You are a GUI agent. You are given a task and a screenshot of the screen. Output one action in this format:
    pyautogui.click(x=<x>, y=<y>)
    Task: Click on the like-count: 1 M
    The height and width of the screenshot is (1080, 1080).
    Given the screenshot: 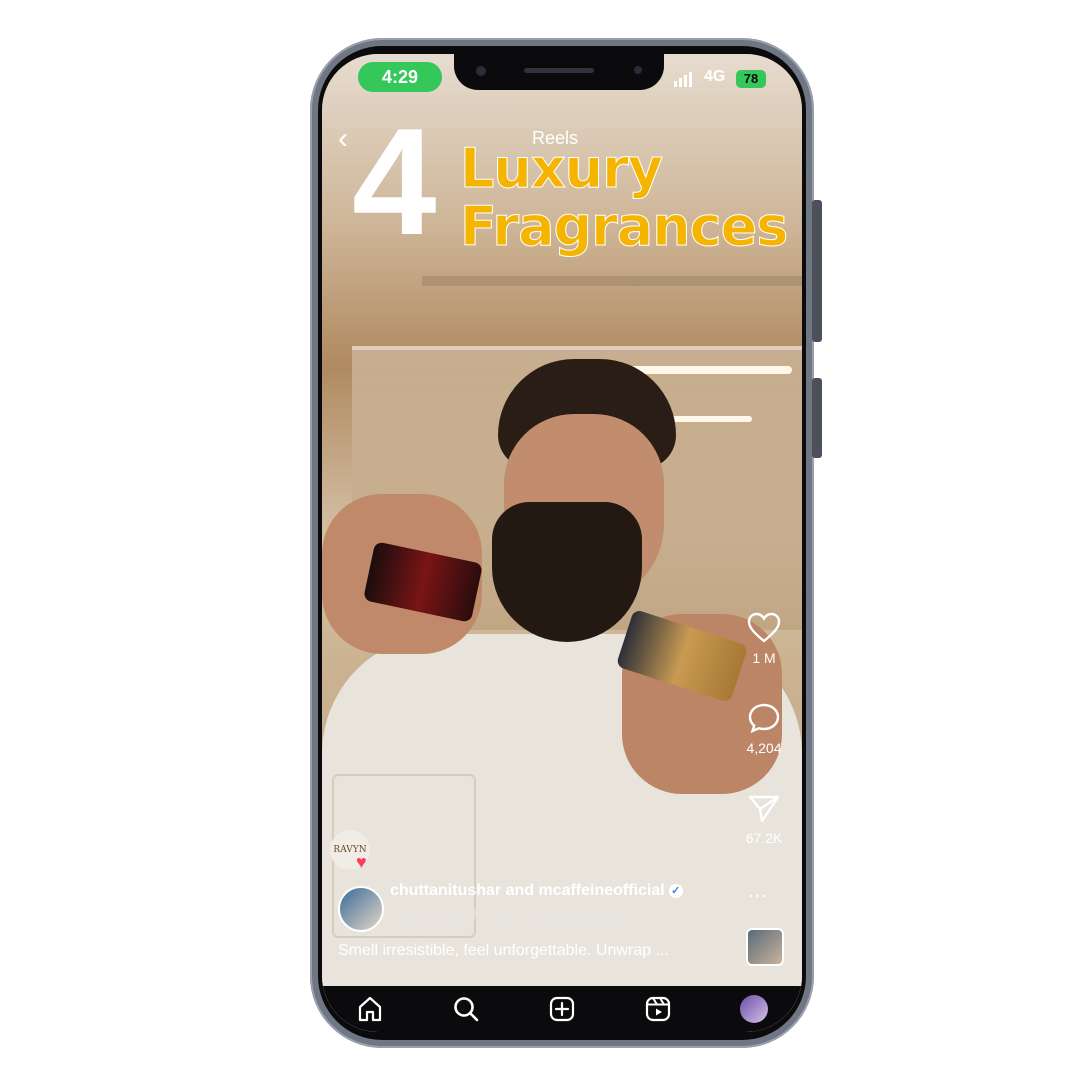 What is the action you would take?
    pyautogui.click(x=764, y=658)
    